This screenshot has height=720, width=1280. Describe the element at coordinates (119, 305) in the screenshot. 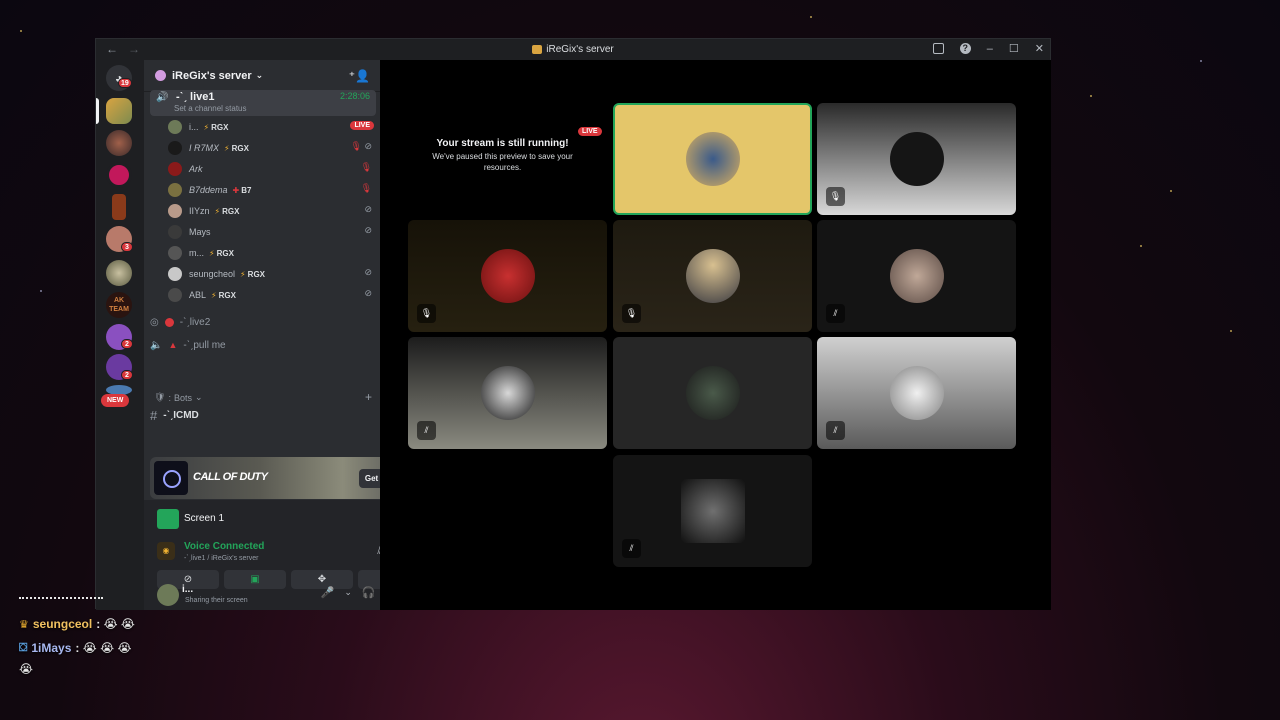

I see `server-ak-team: AK TEAM` at that location.